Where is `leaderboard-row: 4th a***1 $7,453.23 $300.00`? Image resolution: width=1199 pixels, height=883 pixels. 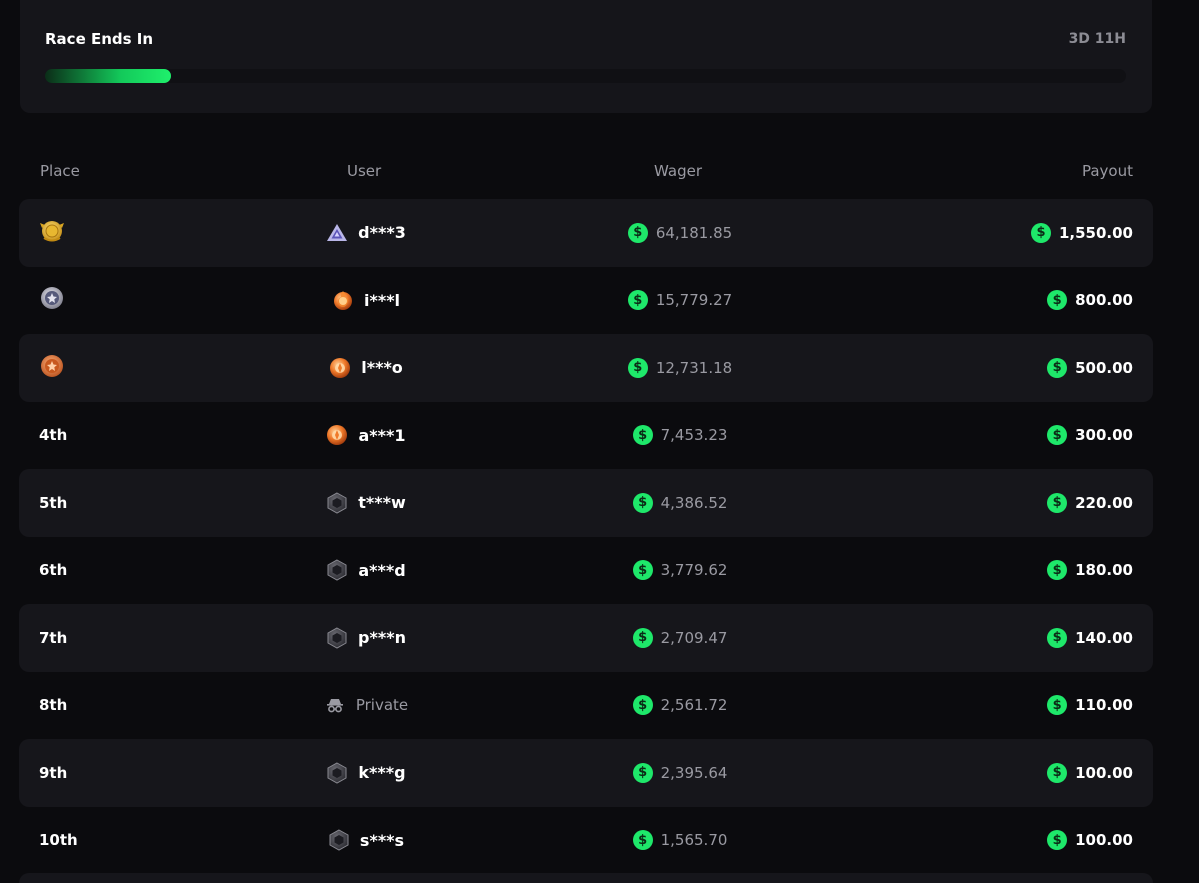 leaderboard-row: 4th a***1 $7,453.23 $300.00 is located at coordinates (586, 436).